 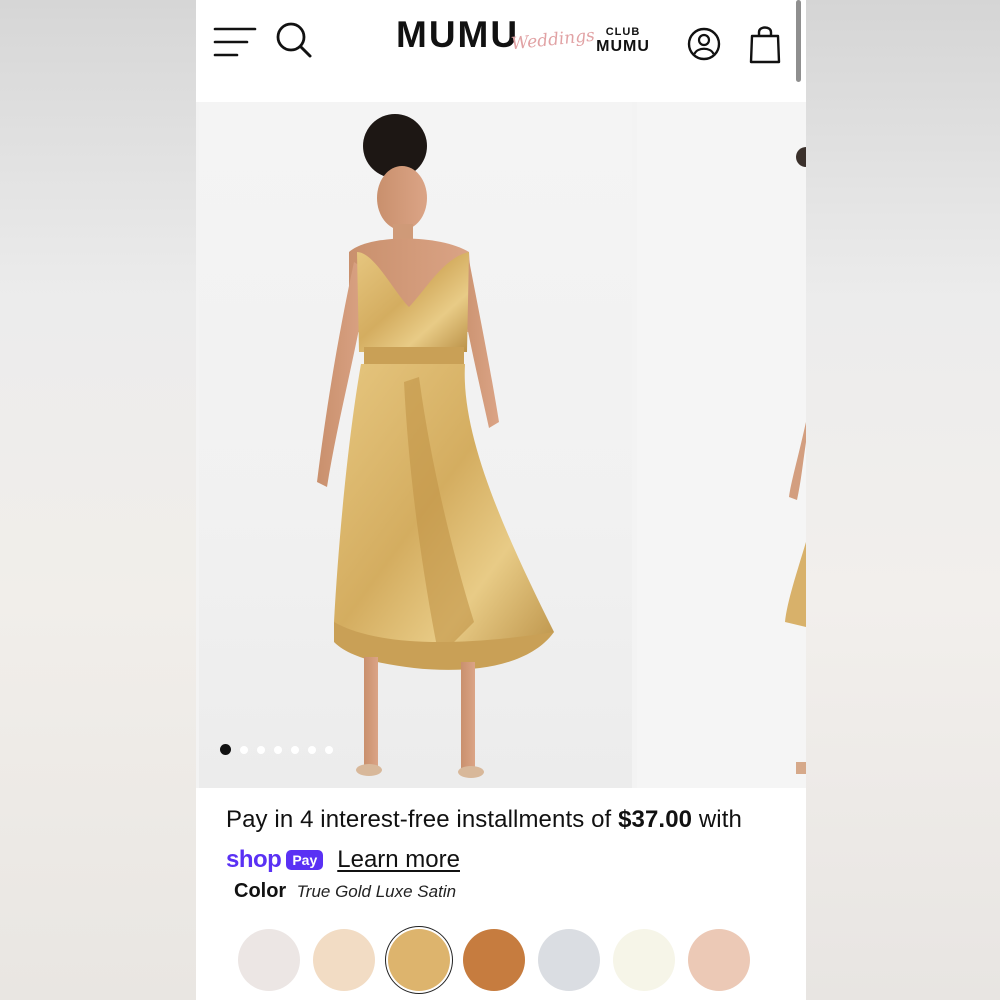 I want to click on logo-script-text: Weddings, so click(x=553, y=40).